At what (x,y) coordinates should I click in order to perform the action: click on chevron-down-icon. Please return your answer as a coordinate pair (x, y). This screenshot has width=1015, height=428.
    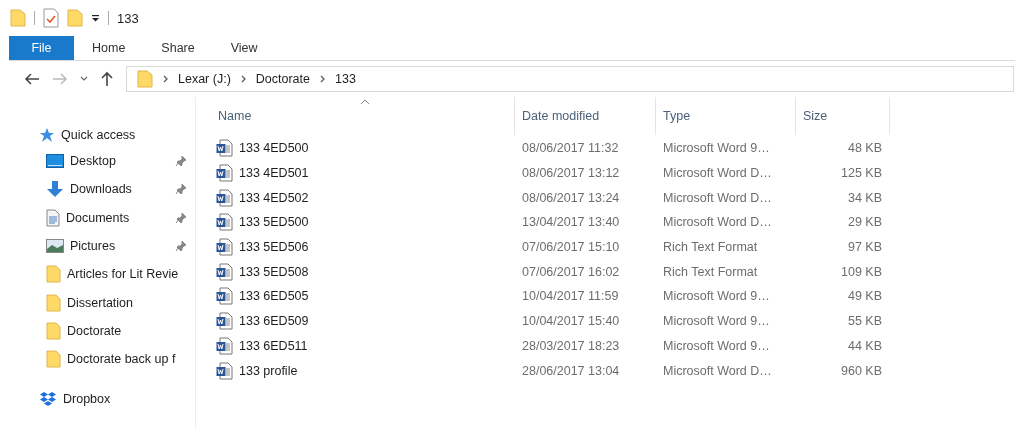
    Looking at the image, I should click on (84, 79).